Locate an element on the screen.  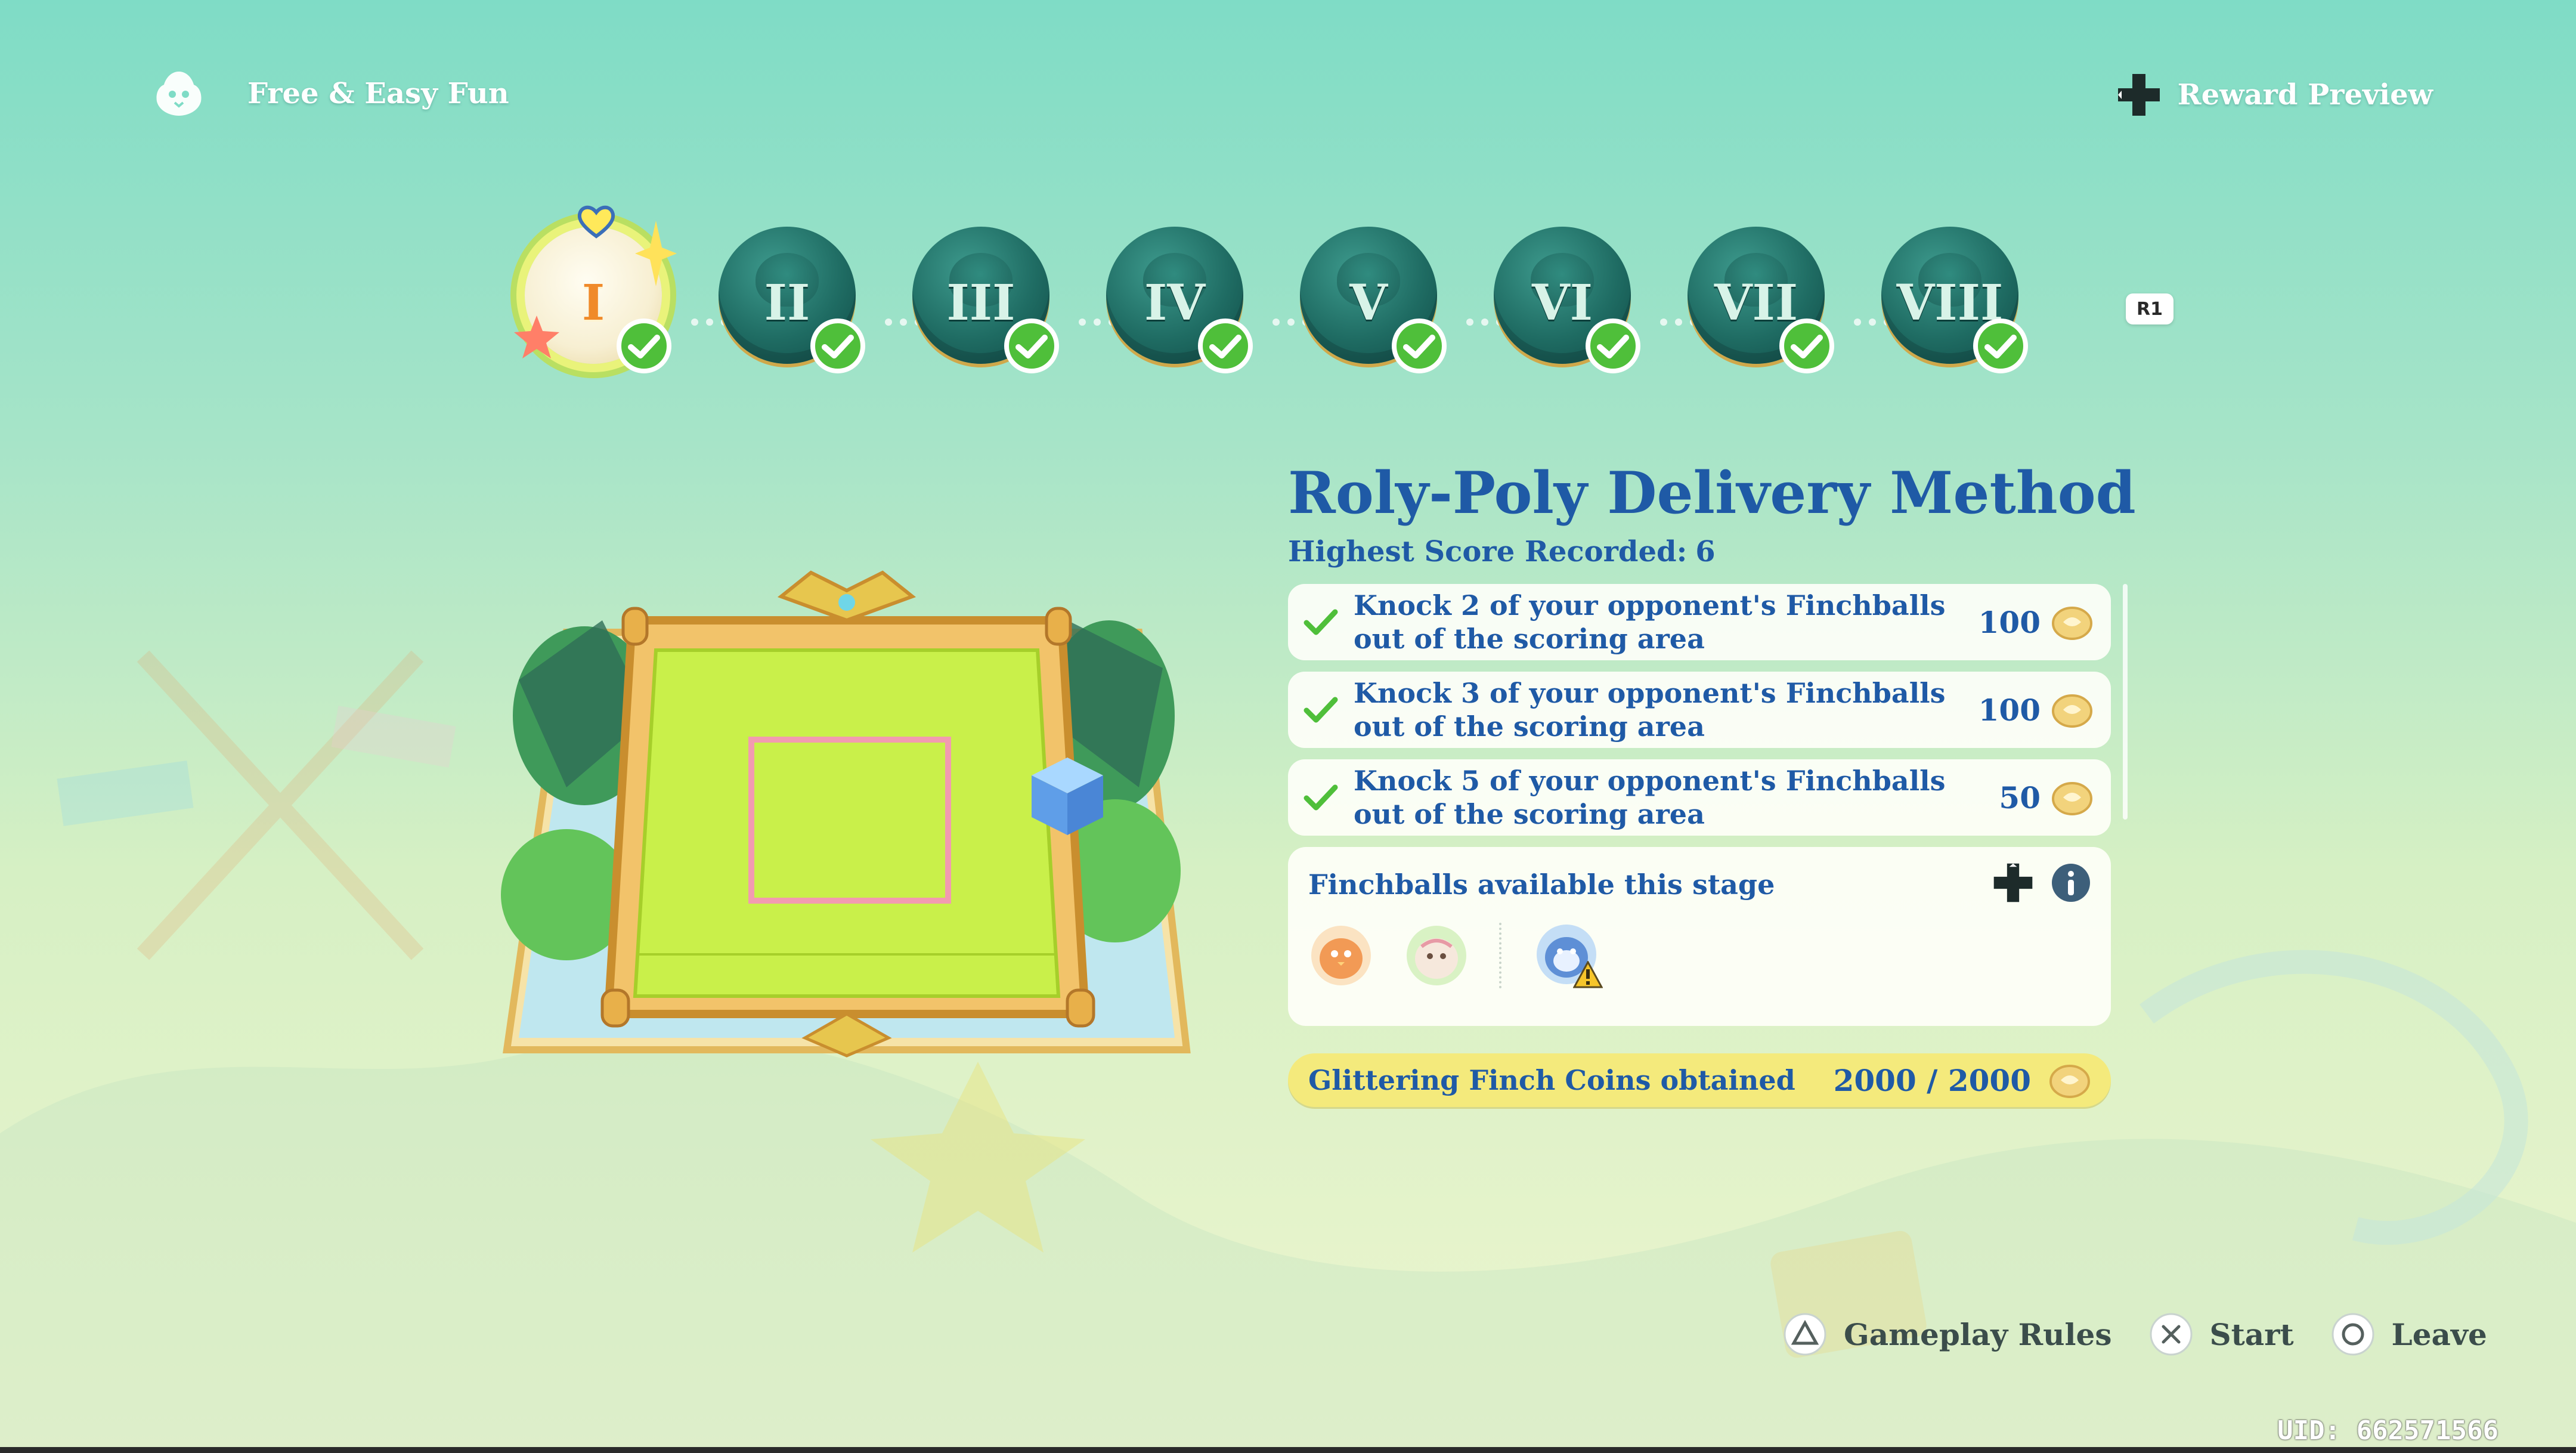
reward-preview-label: Reward Preview is located at coordinates (2305, 95).